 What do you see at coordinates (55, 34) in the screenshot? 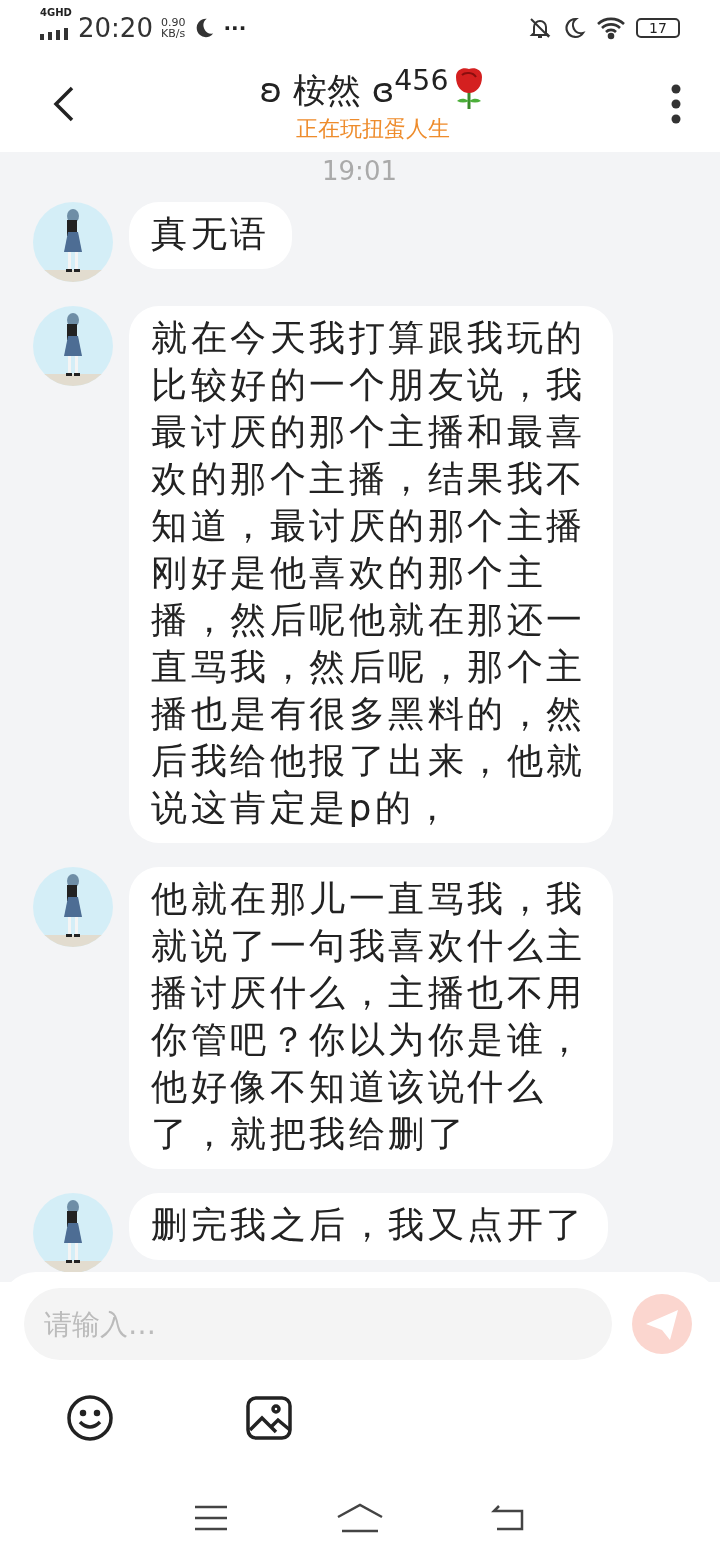
I see `signal-icon` at bounding box center [55, 34].